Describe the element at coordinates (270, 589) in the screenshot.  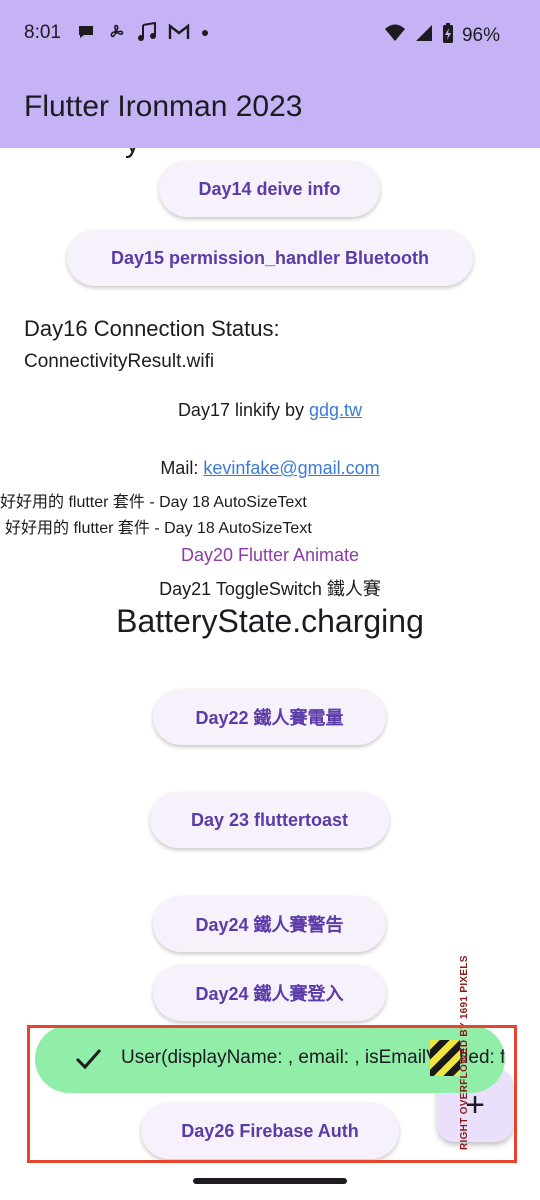
I see `day21-toggle-text: Day21 ToggleSwitch 鐵人賽` at that location.